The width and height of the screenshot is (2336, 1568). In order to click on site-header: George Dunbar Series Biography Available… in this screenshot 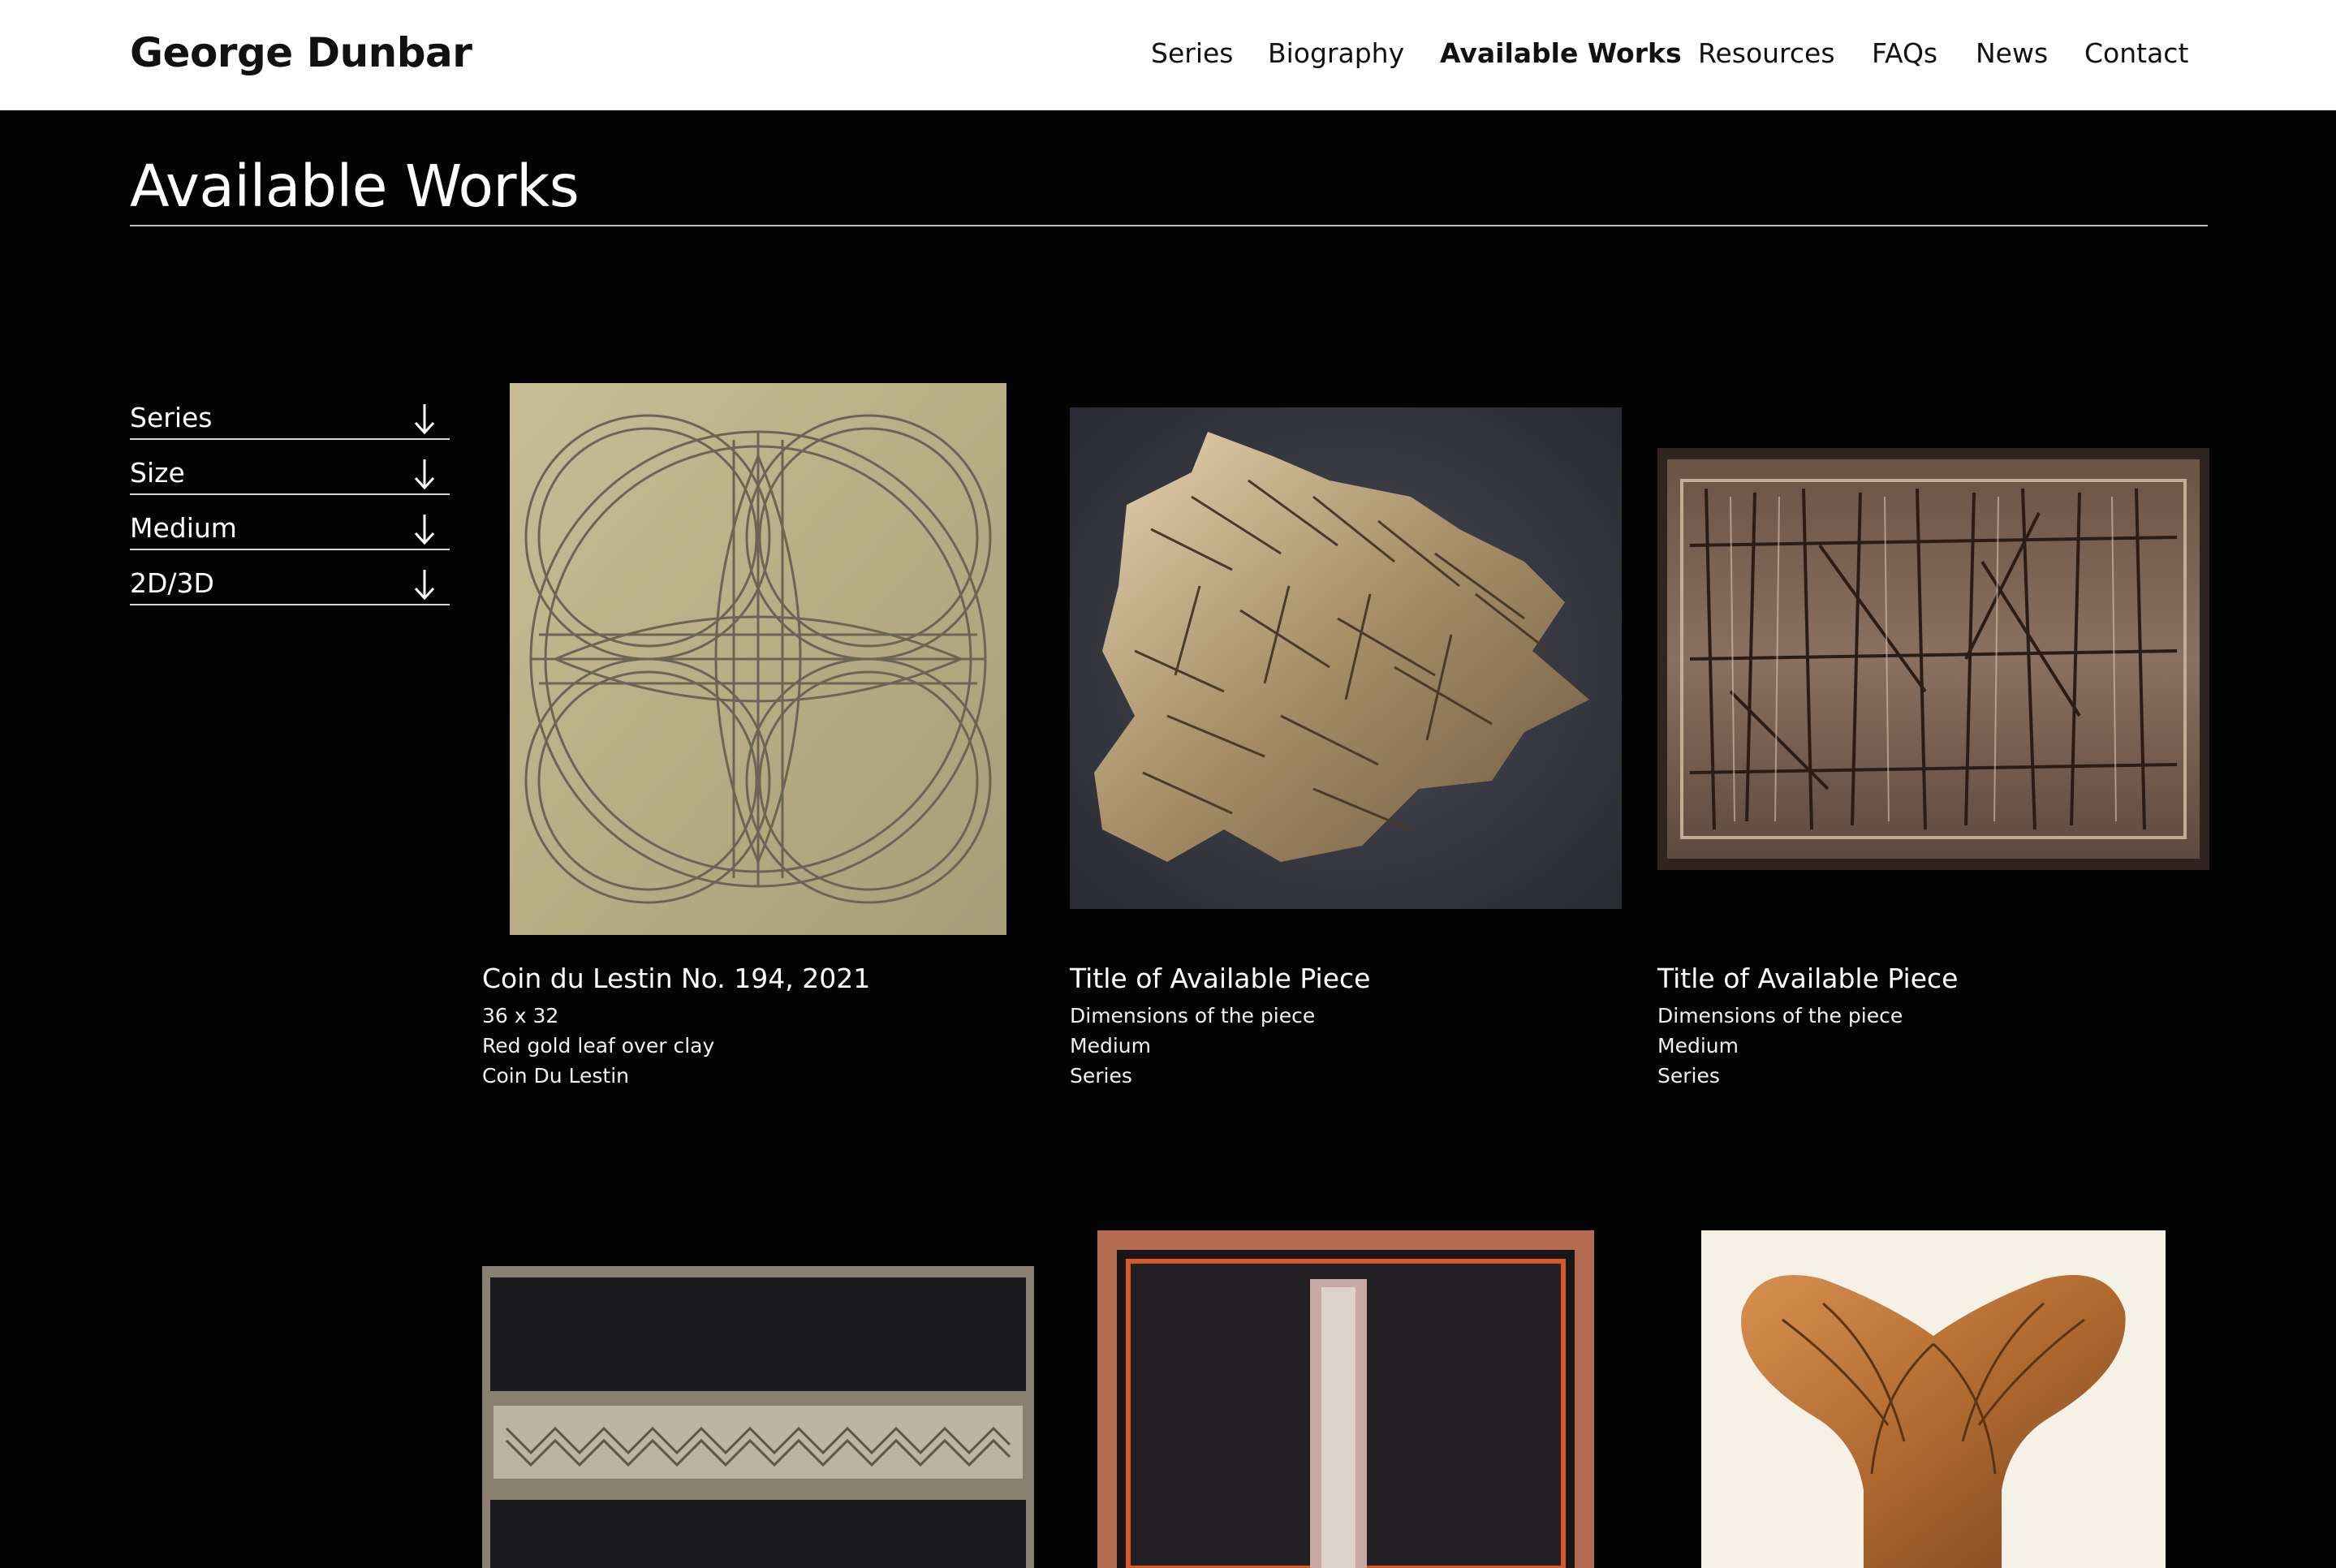, I will do `click(1168, 55)`.